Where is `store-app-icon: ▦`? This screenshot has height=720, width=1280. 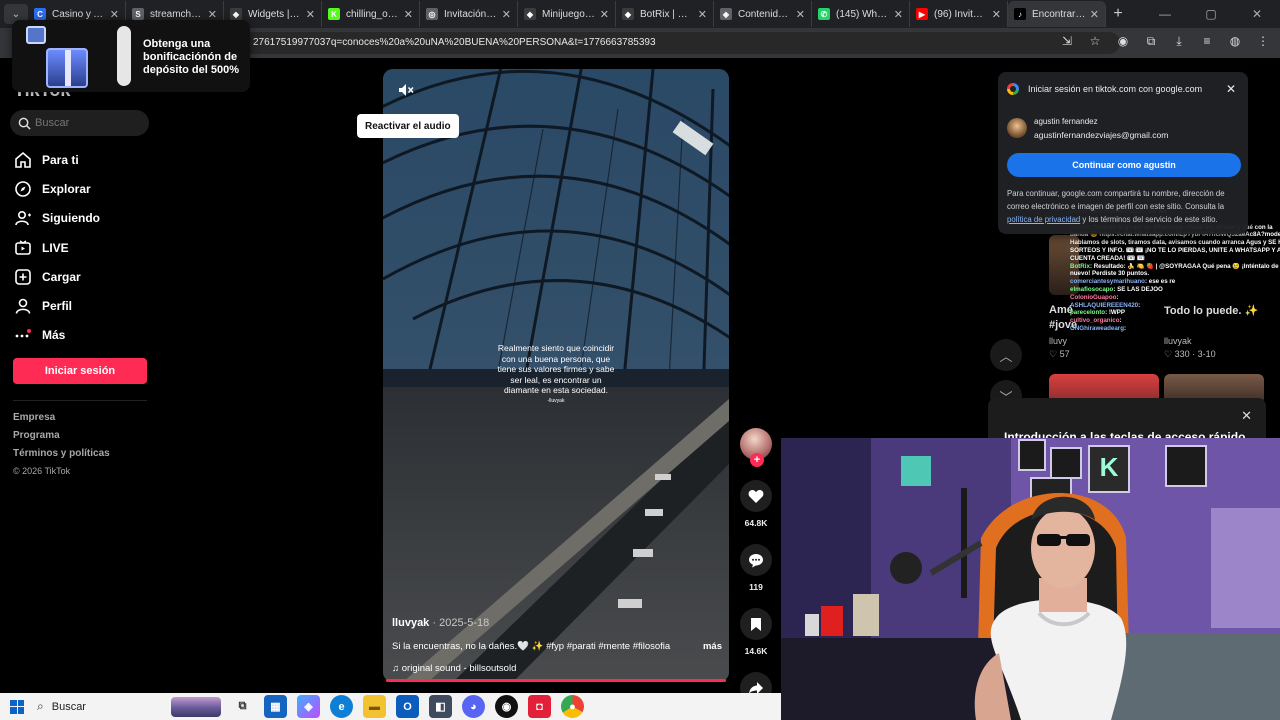
store-app-icon: ▦ is located at coordinates (275, 706).